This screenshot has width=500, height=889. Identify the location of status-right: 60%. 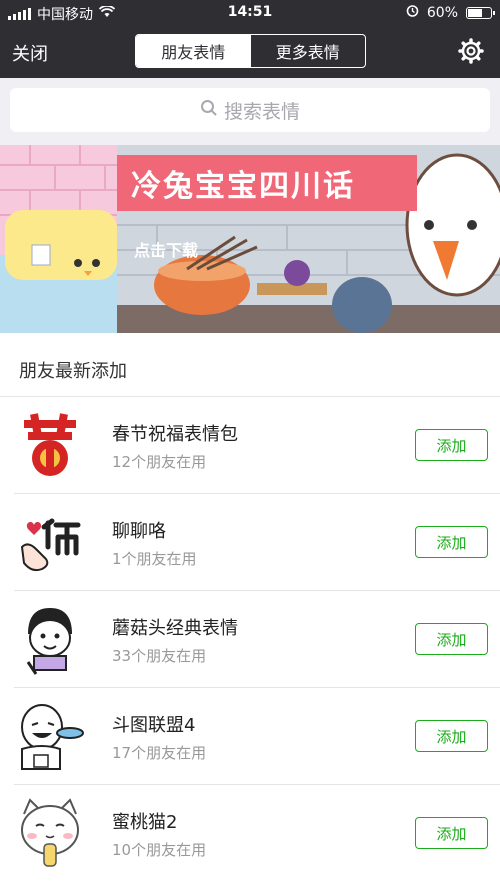
(450, 12).